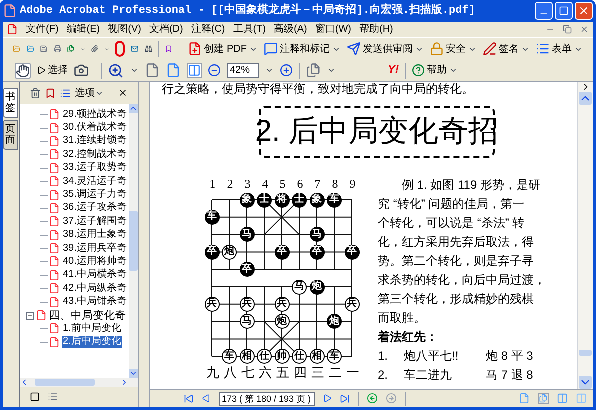  I want to click on collapse-toggle, so click(30, 316).